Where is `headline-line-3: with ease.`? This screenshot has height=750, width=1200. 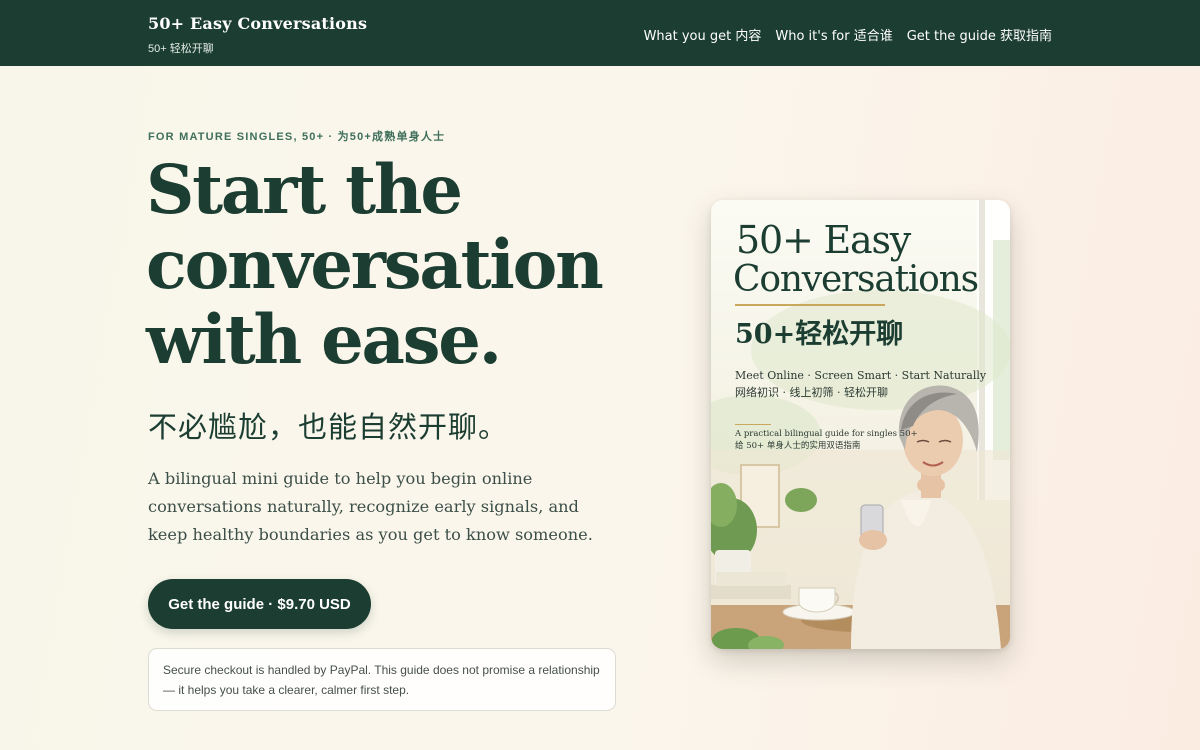 headline-line-3: with ease. is located at coordinates (324, 339).